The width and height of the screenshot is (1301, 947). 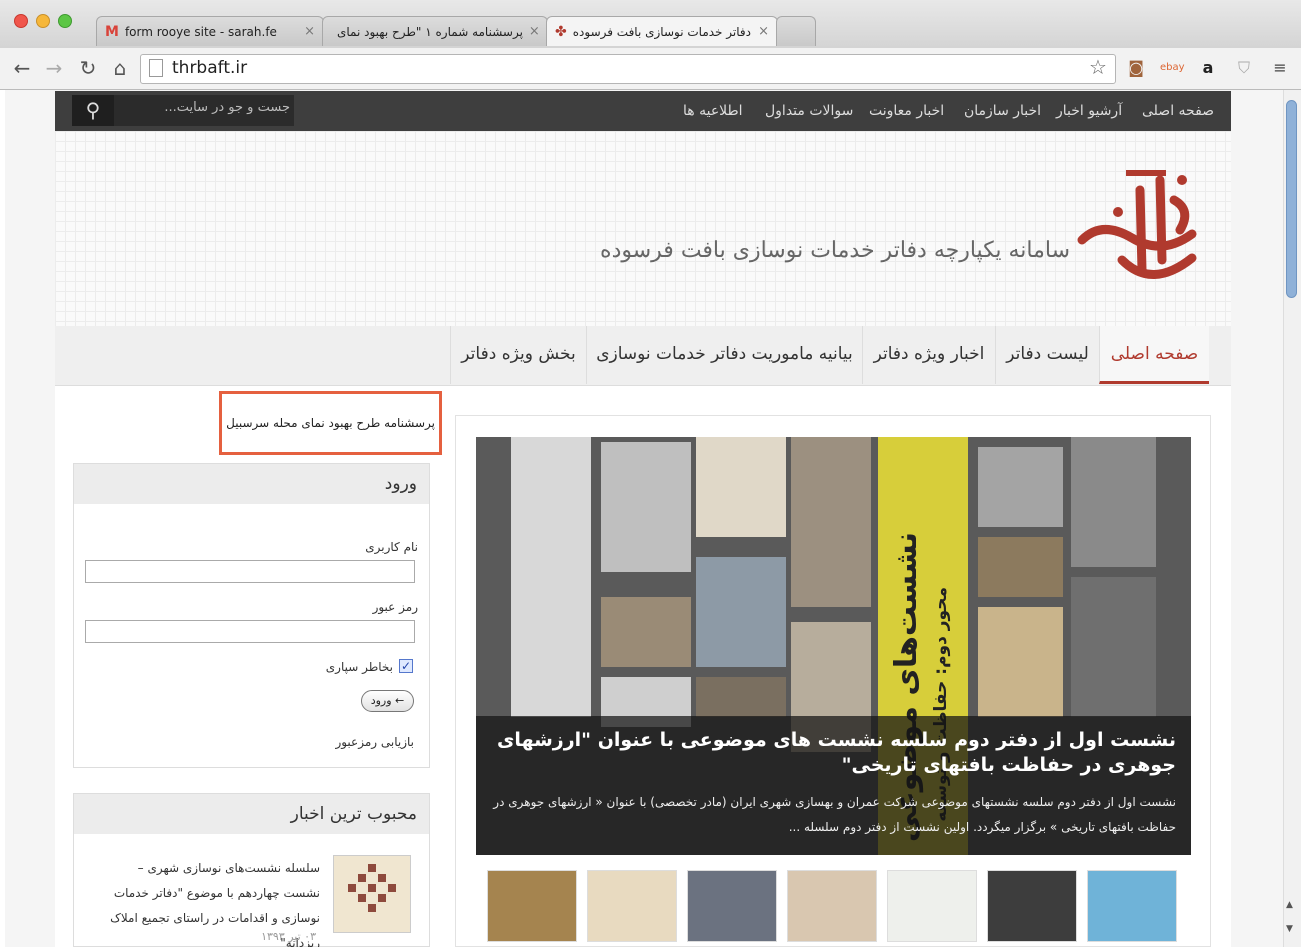 I want to click on password-field, so click(x=250, y=631).